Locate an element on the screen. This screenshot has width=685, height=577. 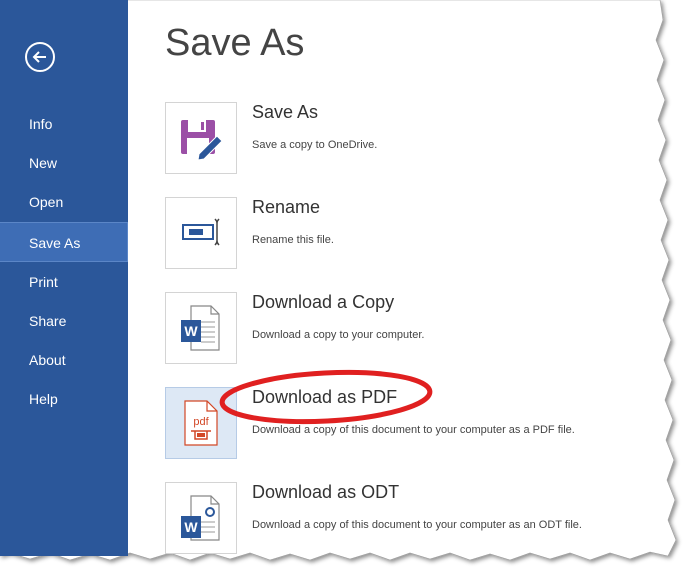
pdf-file-icon: pdf is located at coordinates (201, 423).